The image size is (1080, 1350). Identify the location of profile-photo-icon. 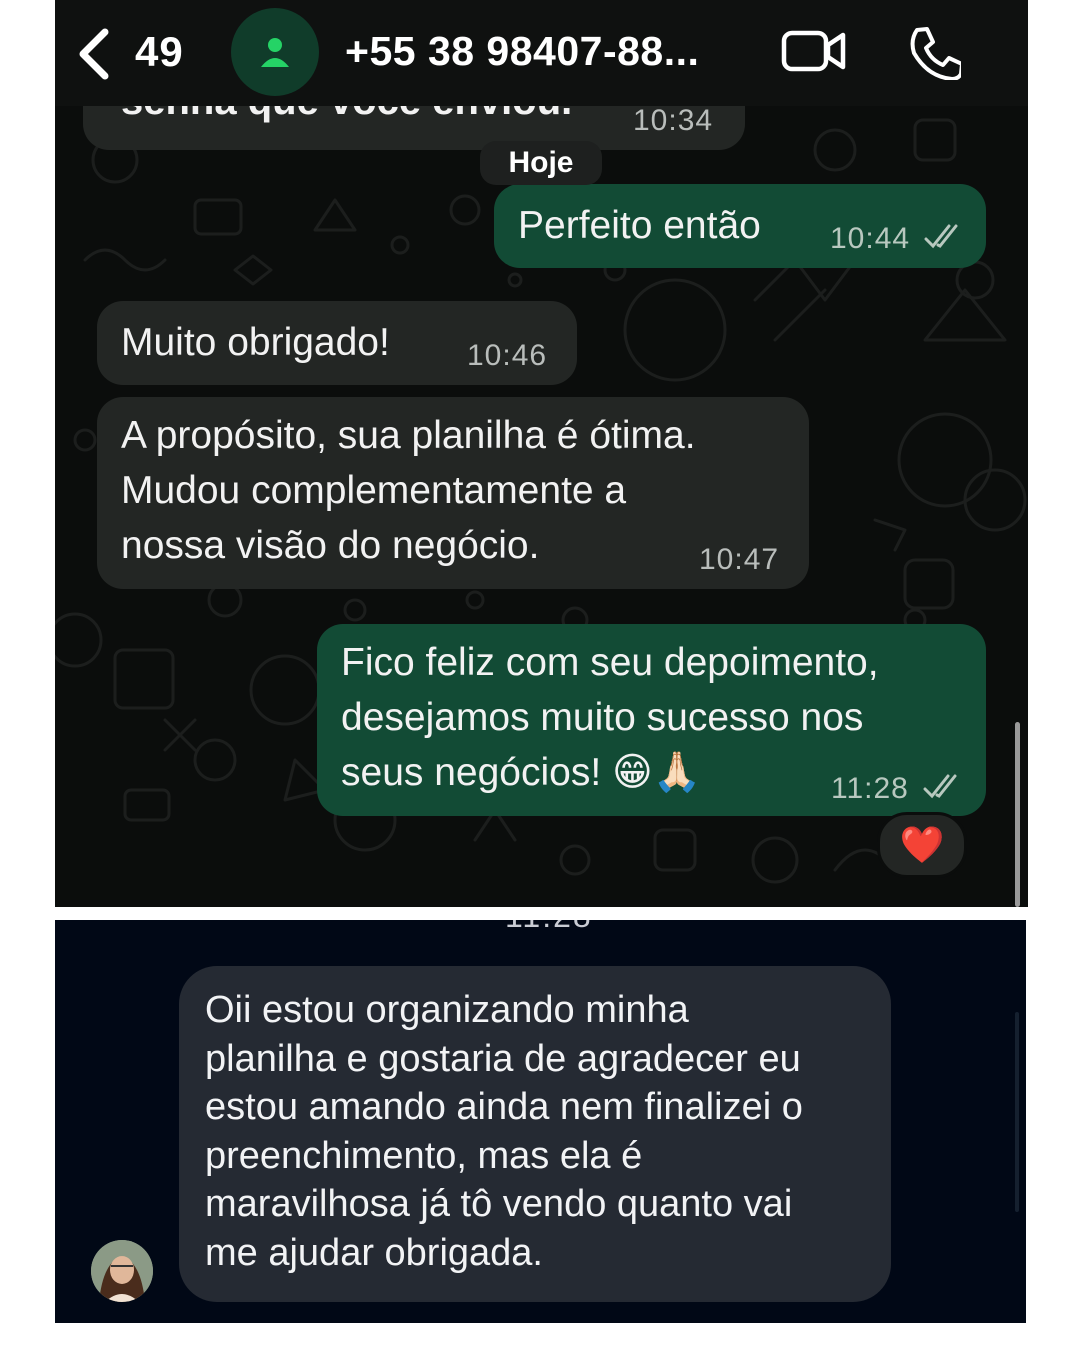
(122, 1271).